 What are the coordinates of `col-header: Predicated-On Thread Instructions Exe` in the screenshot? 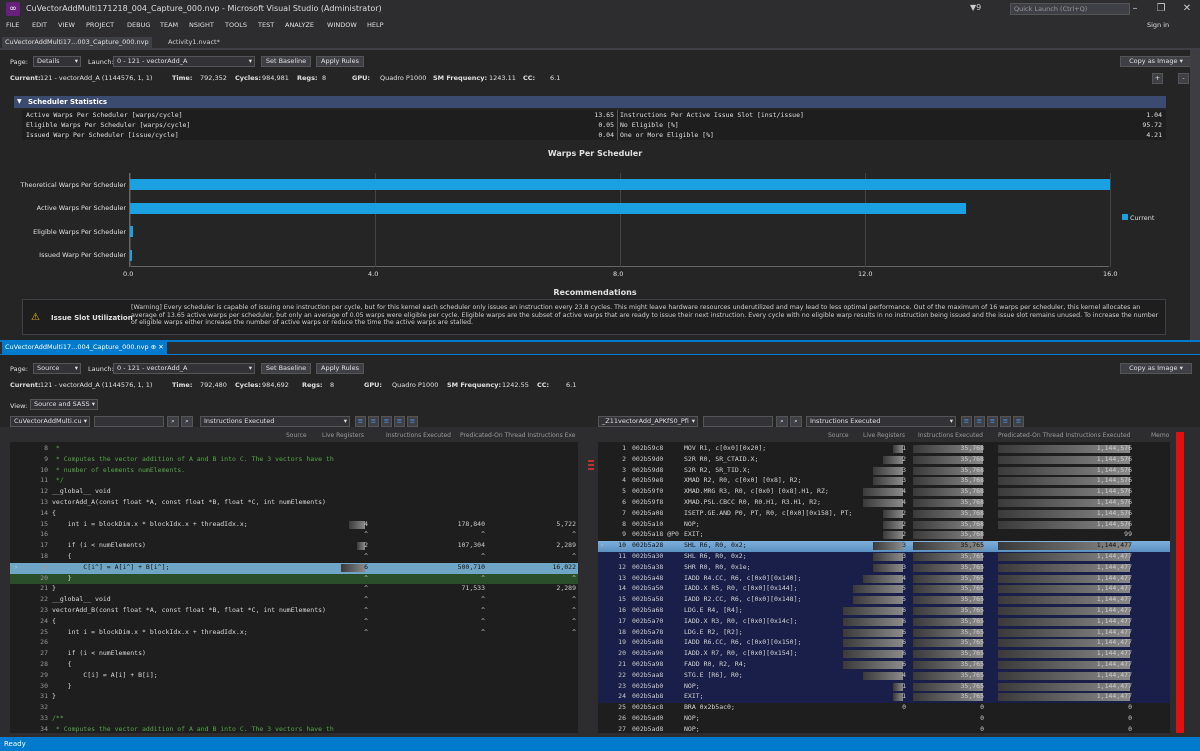 It's located at (518, 435).